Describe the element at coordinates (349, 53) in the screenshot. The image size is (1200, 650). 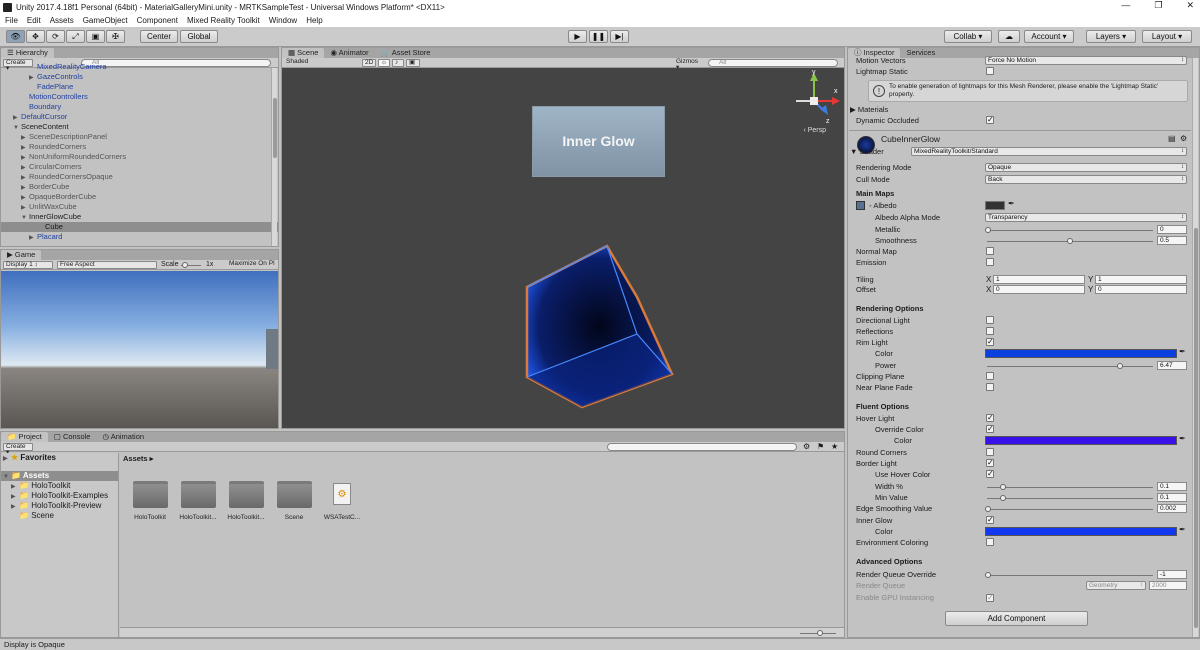
I see `tab-animator: ◉ Animator` at that location.